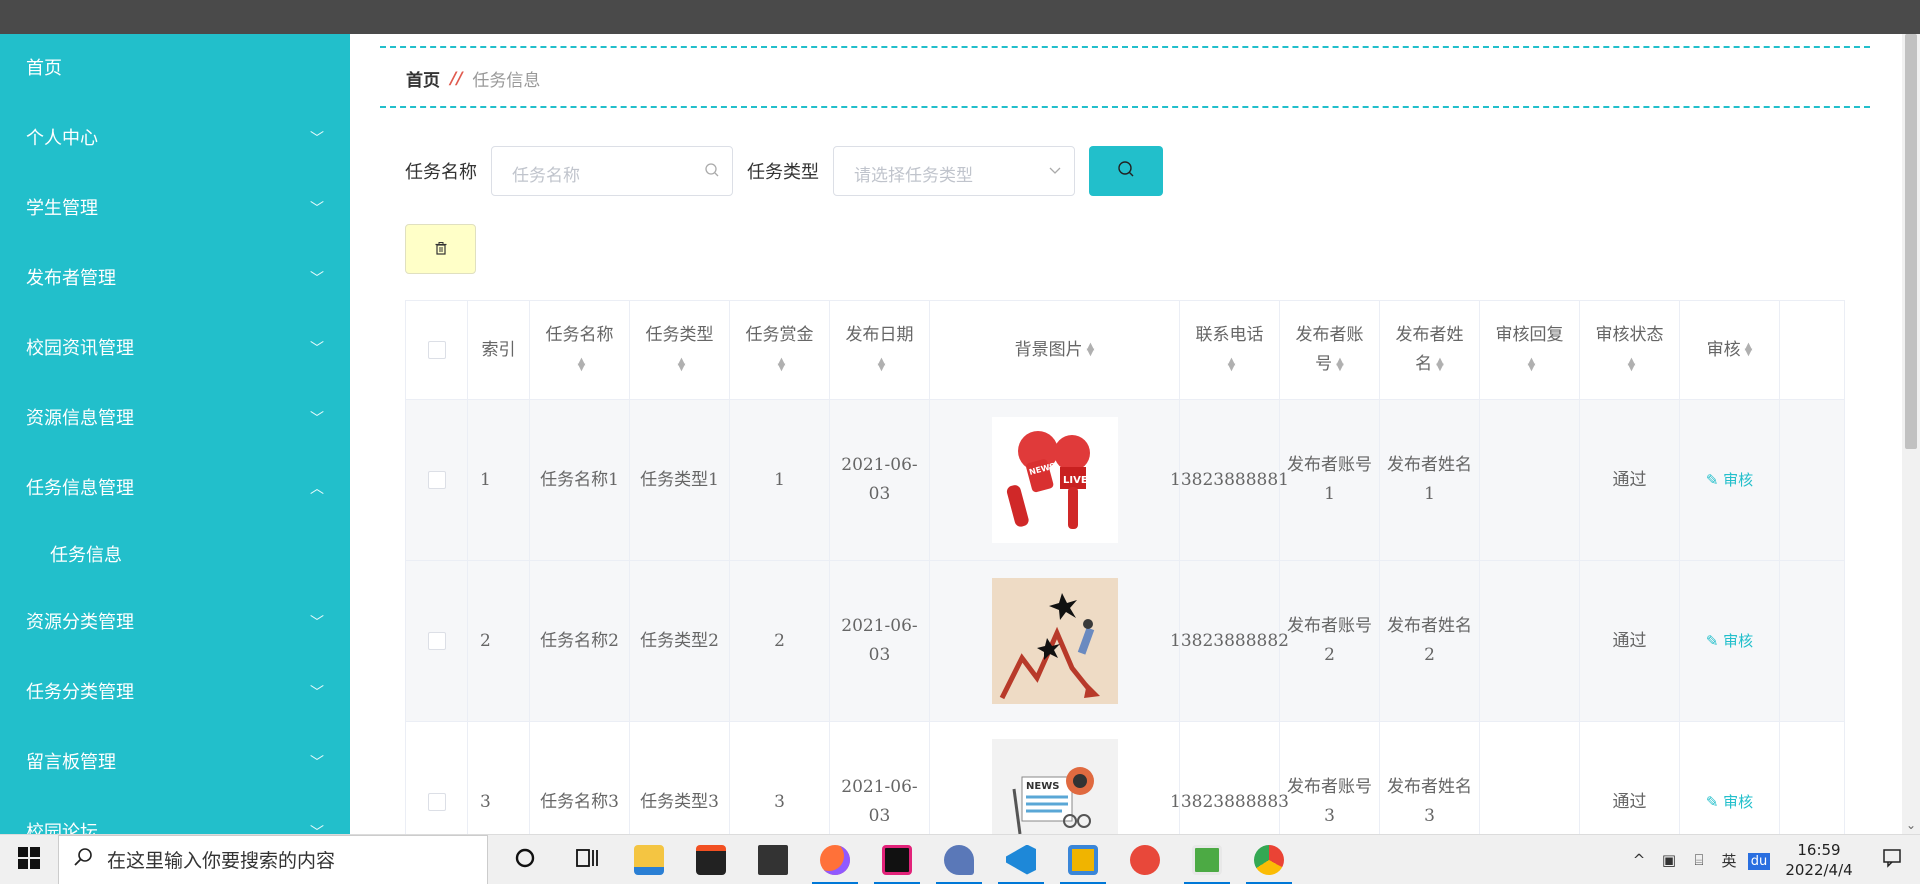  What do you see at coordinates (1530, 350) in the screenshot?
I see `header-reply: 审核回复 ▲ ▼` at bounding box center [1530, 350].